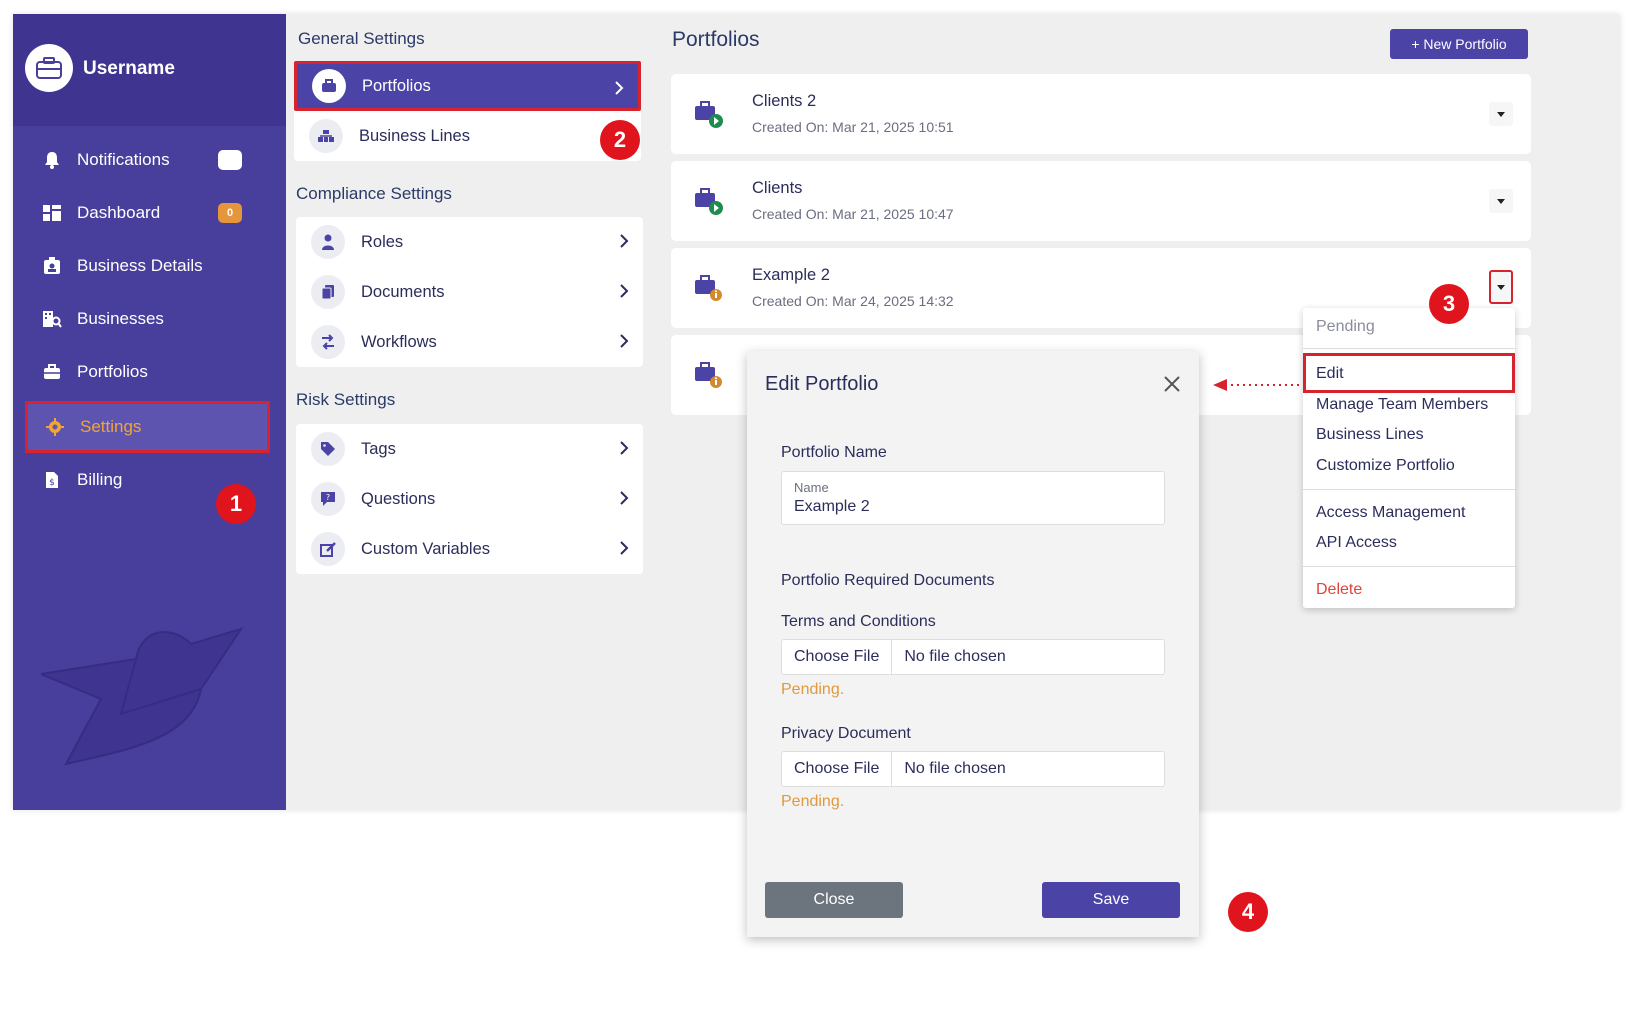 Image resolution: width=1640 pixels, height=1012 pixels. What do you see at coordinates (396, 85) in the screenshot?
I see `settings-item-label: Portfolios` at bounding box center [396, 85].